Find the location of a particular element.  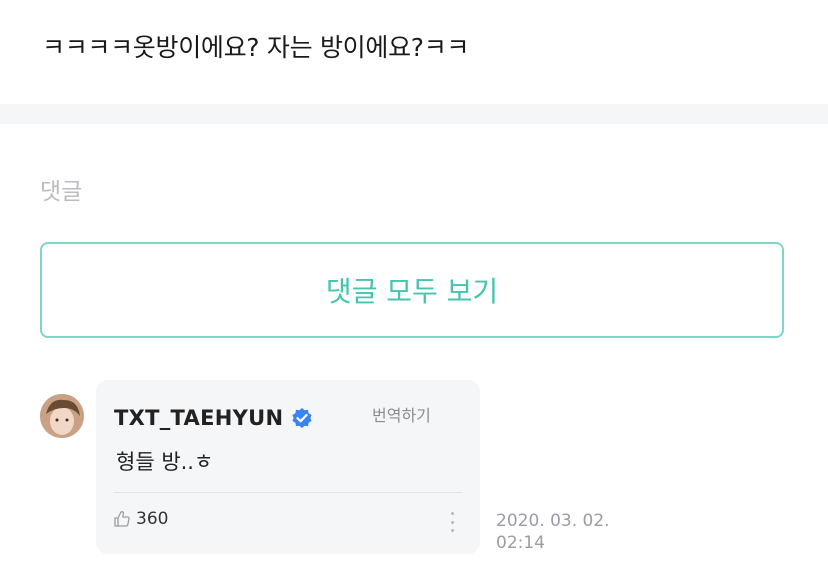

like-button: 360 is located at coordinates (140, 519).